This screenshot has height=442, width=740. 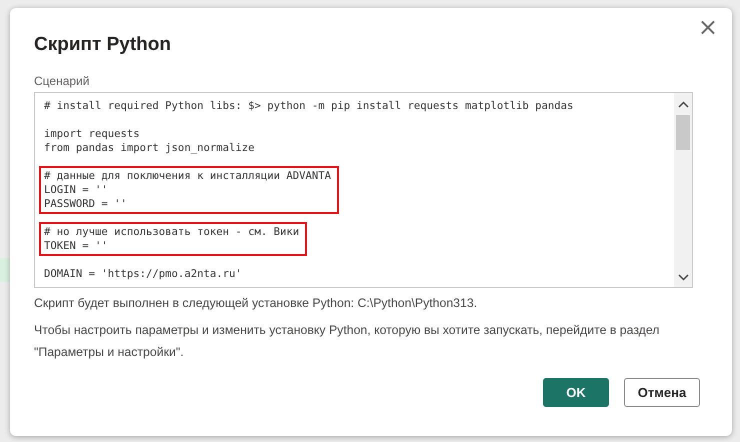 I want to click on scroll-up-icon, so click(x=683, y=104).